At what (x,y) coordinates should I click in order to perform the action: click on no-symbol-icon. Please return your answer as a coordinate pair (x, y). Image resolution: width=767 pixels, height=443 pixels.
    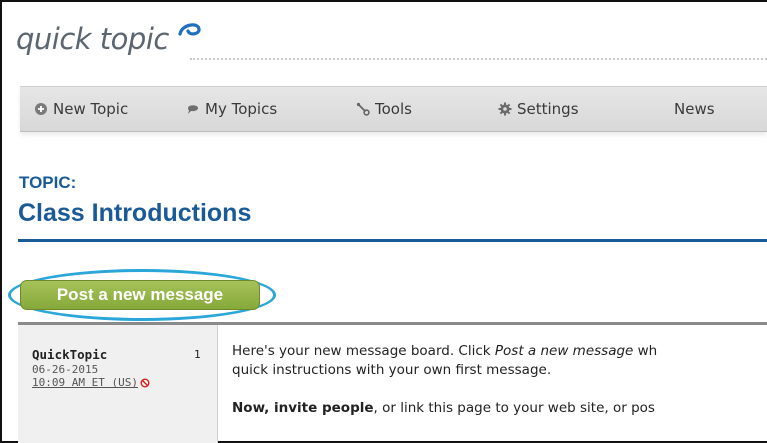
    Looking at the image, I should click on (145, 383).